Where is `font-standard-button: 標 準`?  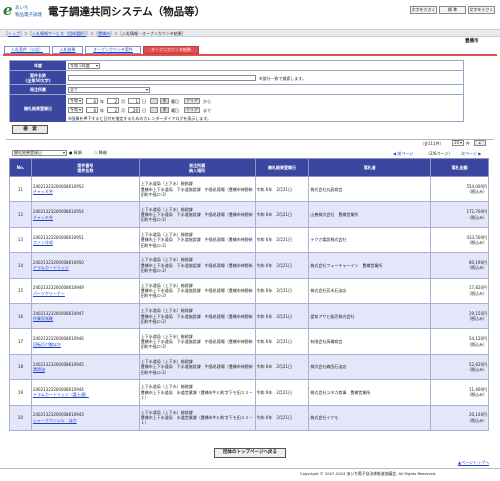 font-standard-button: 標 準 is located at coordinates (452, 10).